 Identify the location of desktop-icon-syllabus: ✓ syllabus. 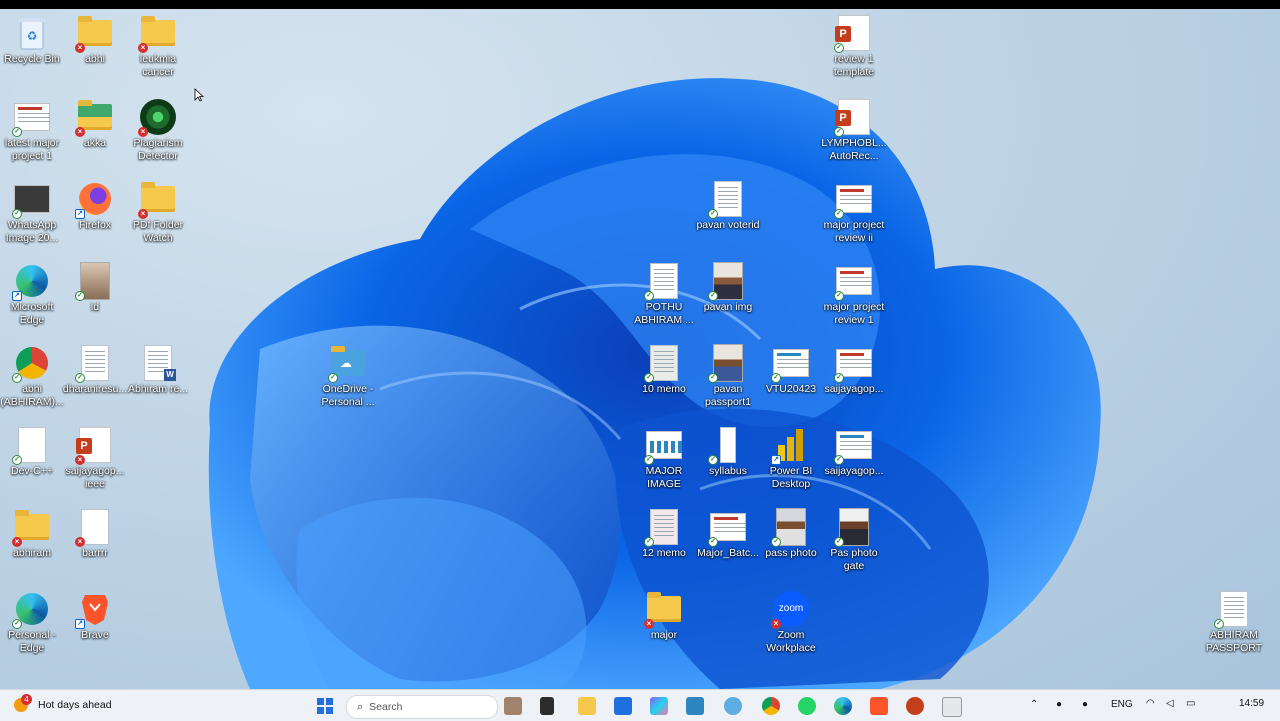
(728, 452).